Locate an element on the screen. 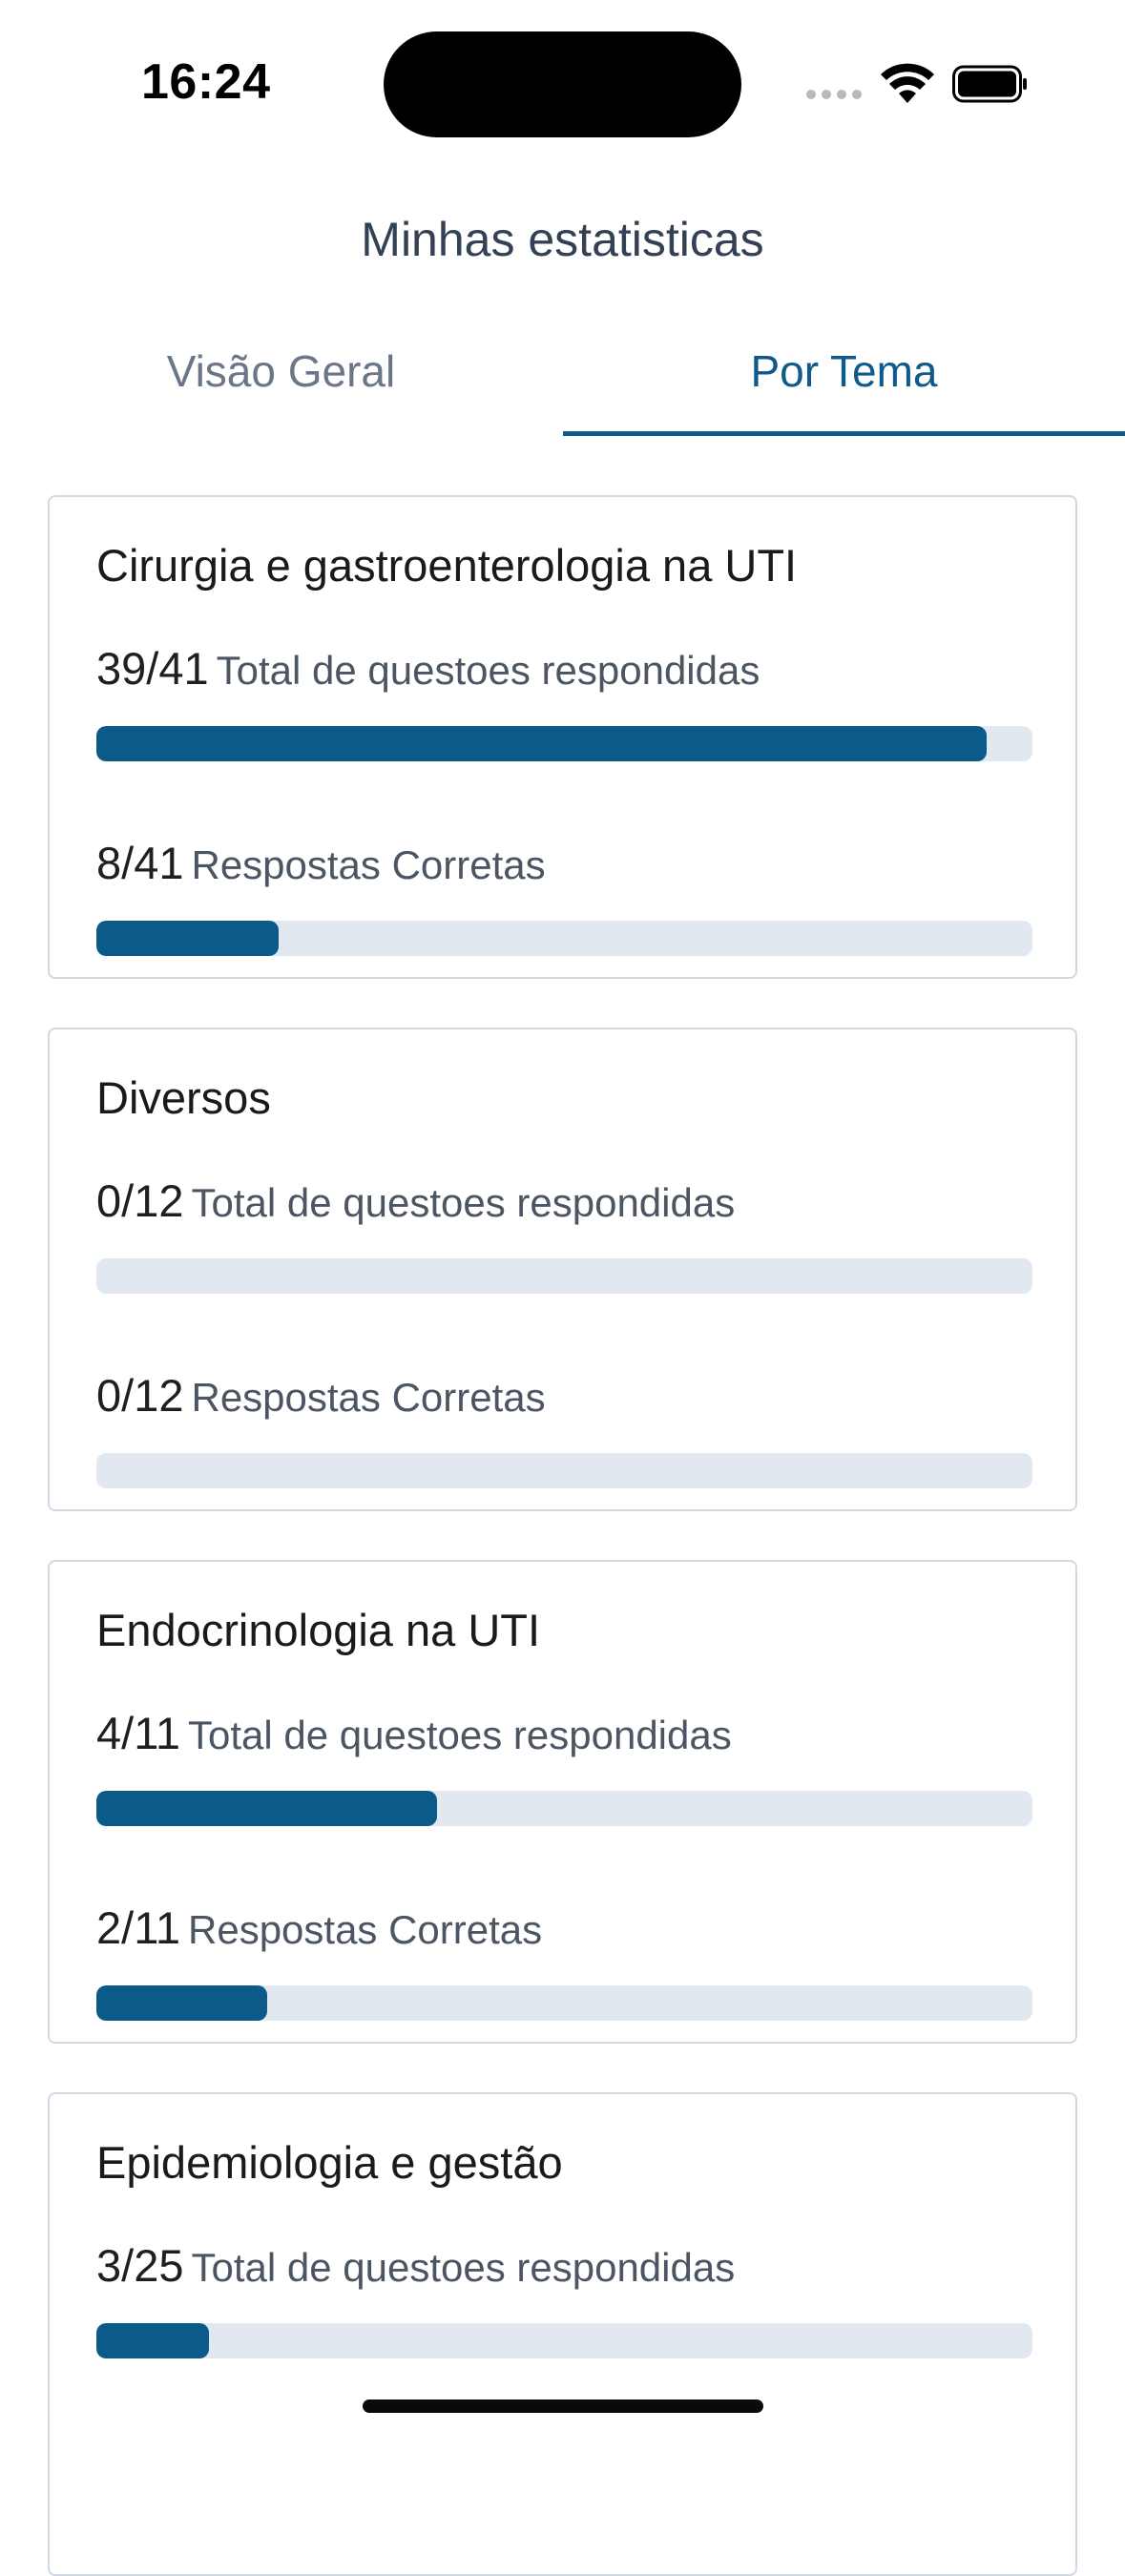 The height and width of the screenshot is (2576, 1125). answered-count: 39/41 is located at coordinates (152, 668).